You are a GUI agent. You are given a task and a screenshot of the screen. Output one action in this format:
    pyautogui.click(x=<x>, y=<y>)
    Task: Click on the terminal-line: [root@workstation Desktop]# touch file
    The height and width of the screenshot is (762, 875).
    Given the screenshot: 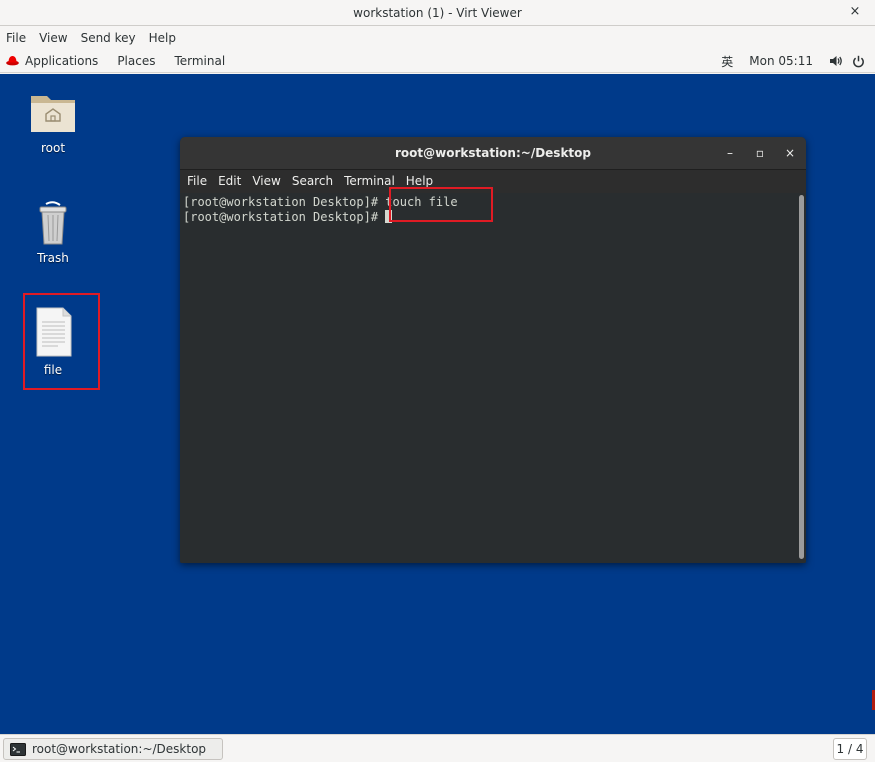 What is the action you would take?
    pyautogui.click(x=494, y=202)
    